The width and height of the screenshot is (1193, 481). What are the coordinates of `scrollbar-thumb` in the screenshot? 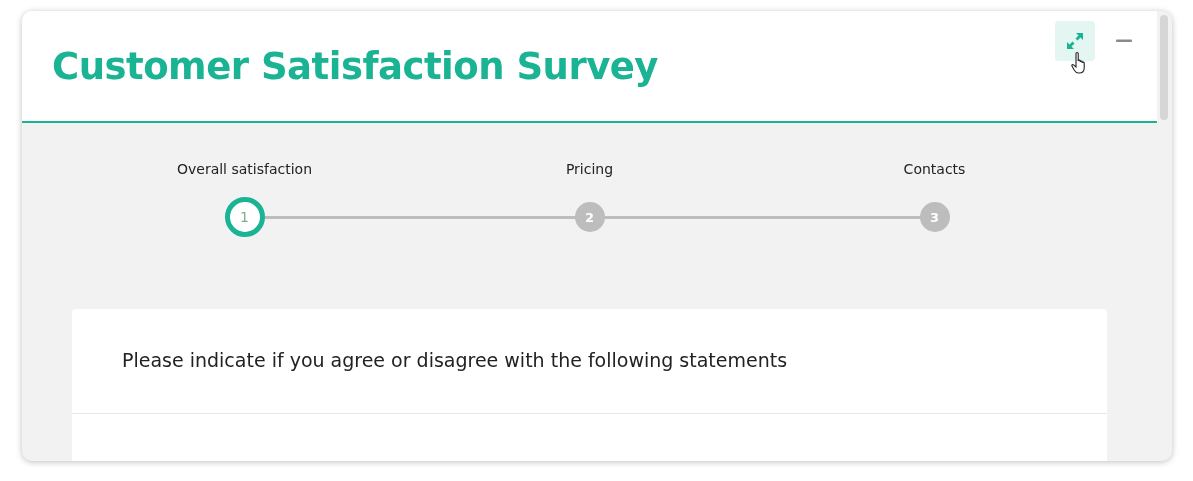 It's located at (1164, 67).